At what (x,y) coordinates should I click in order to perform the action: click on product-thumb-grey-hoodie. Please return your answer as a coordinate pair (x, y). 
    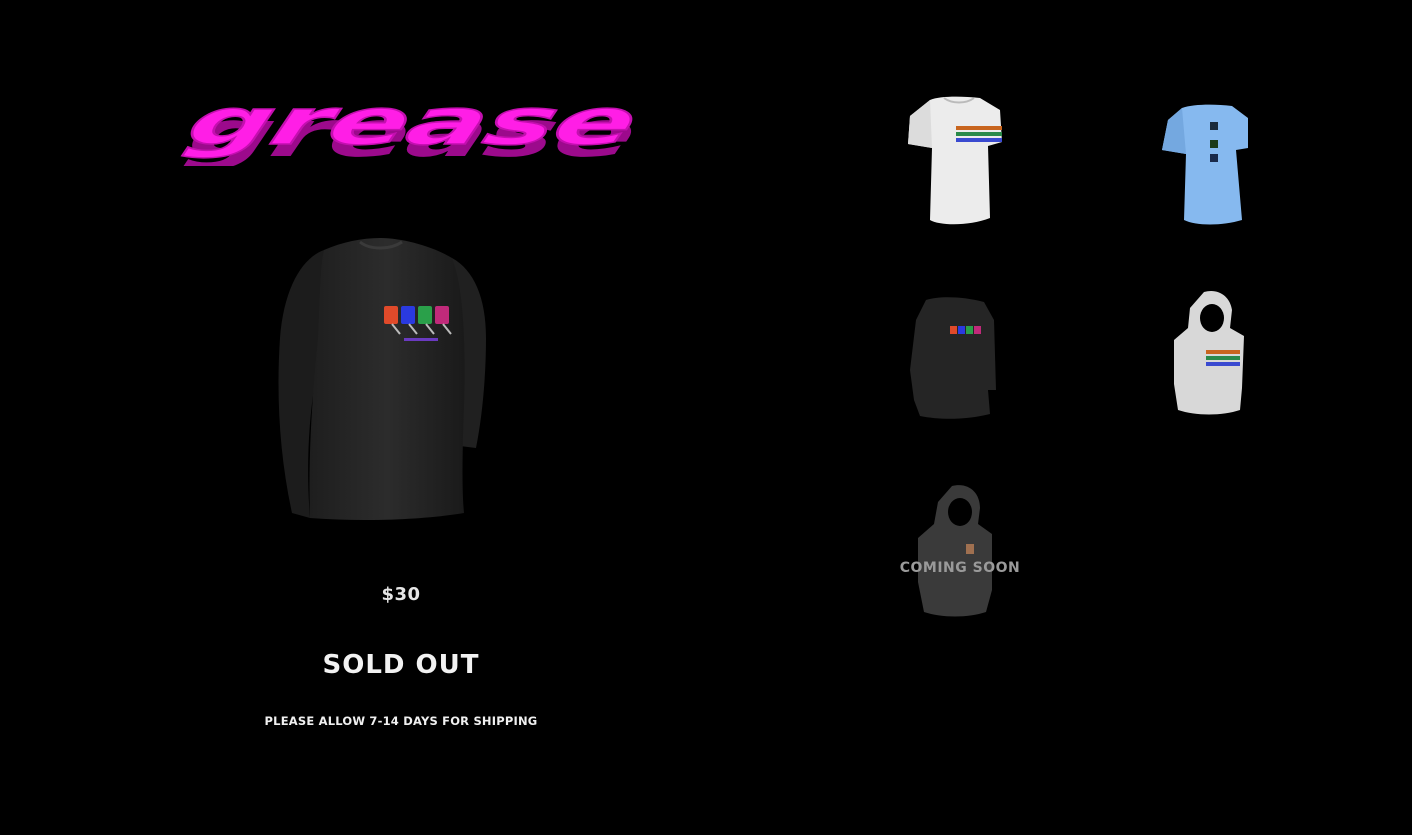
    Looking at the image, I should click on (961, 552).